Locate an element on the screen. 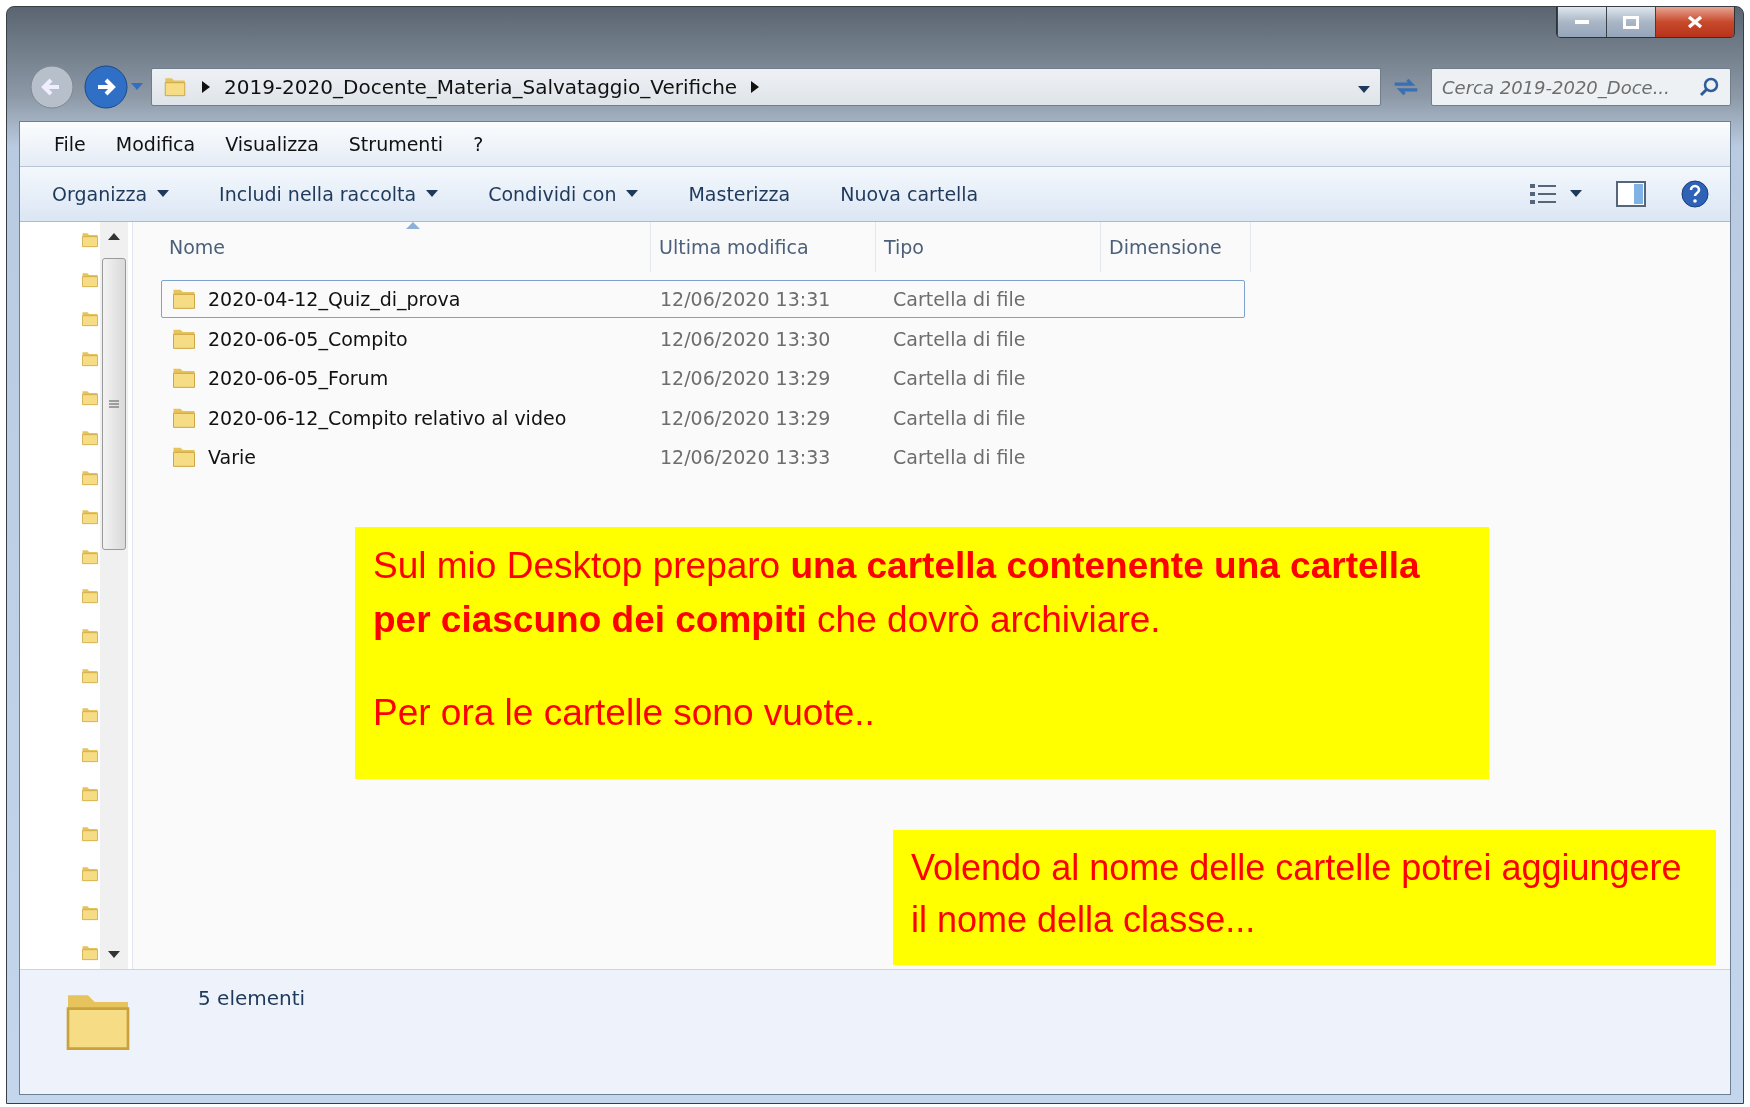 This screenshot has width=1750, height=1107. grip-icon is located at coordinates (114, 404).